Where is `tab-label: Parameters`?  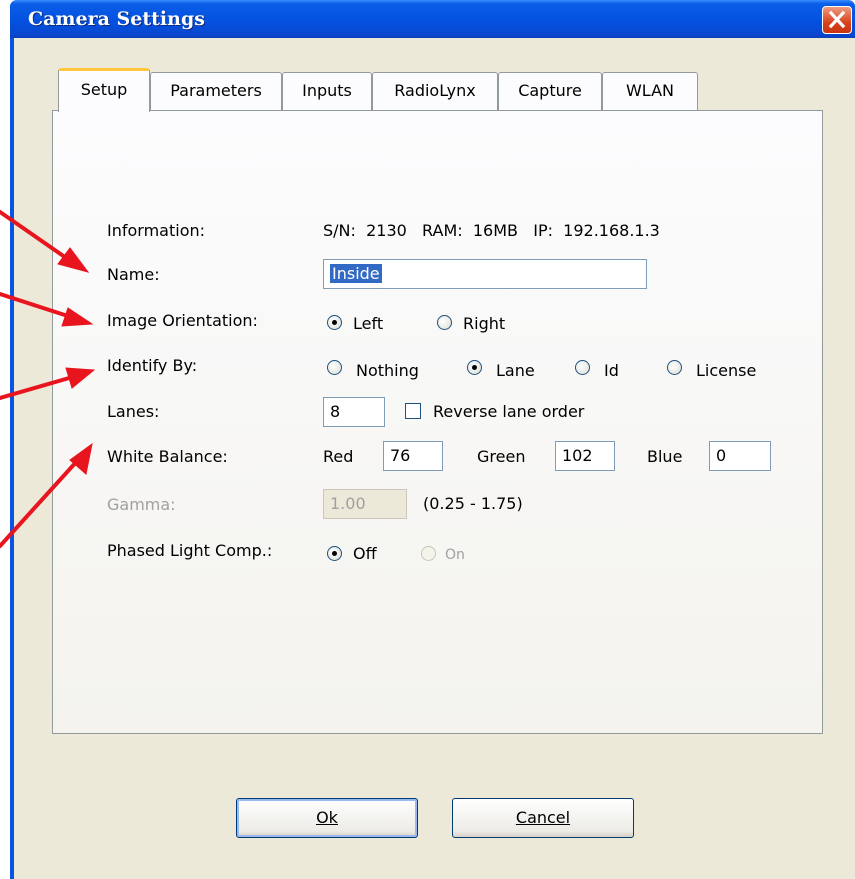
tab-label: Parameters is located at coordinates (216, 90).